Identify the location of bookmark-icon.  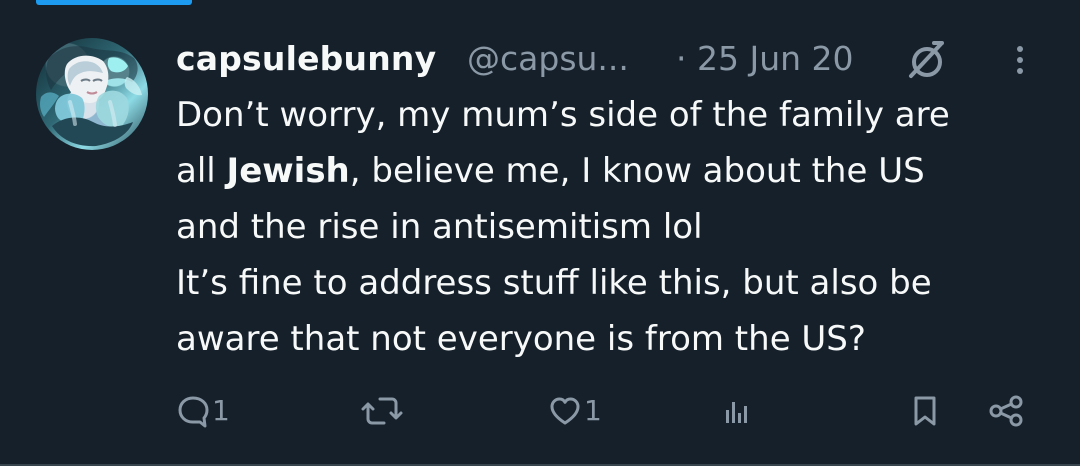
(925, 411).